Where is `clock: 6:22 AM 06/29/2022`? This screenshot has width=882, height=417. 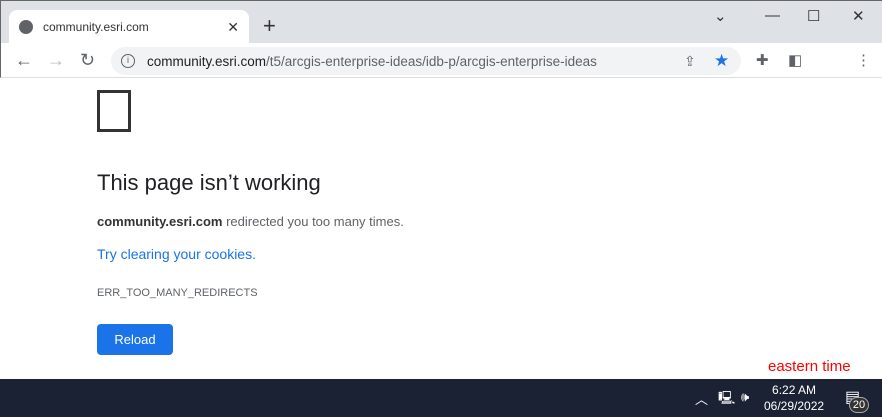
clock: 6:22 AM 06/29/2022 is located at coordinates (794, 398).